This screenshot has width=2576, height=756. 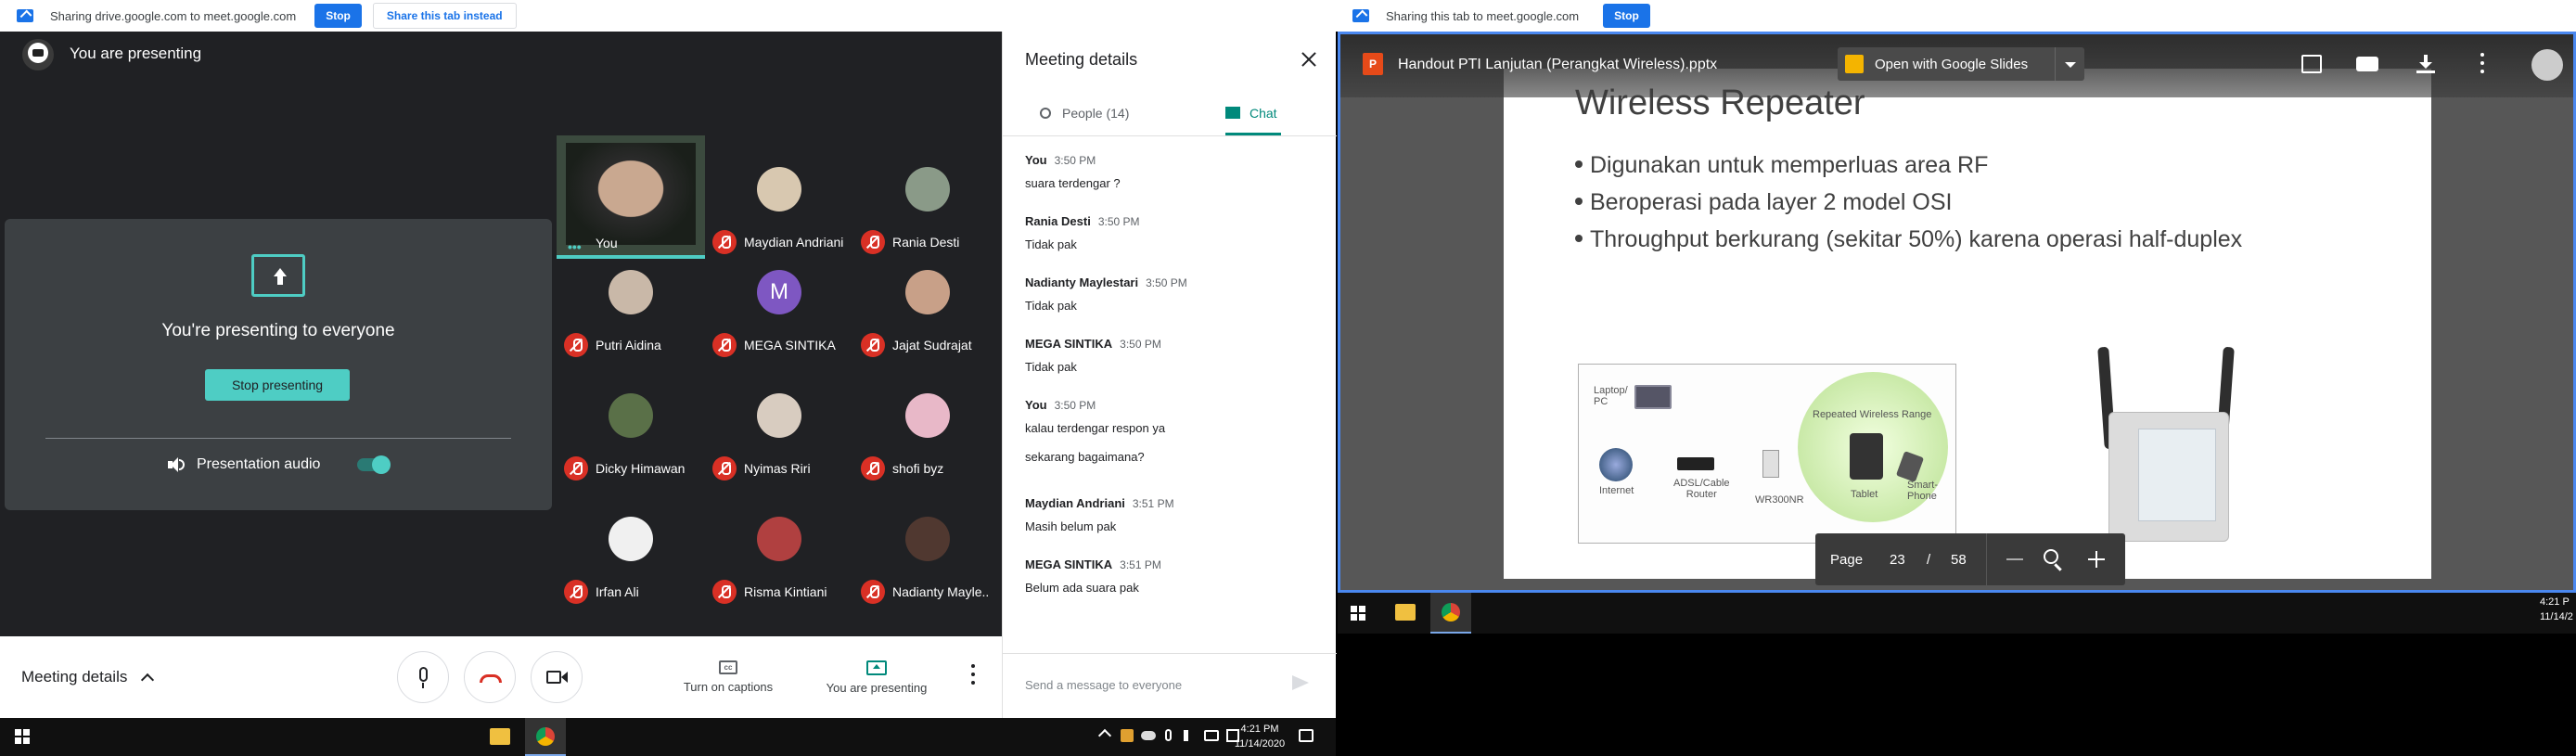 I want to click on captions-button: cc Turn on captions, so click(x=728, y=677).